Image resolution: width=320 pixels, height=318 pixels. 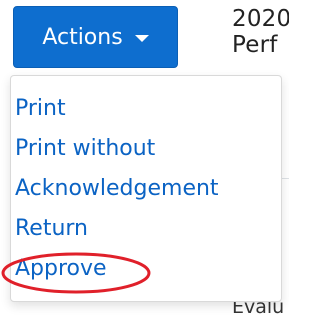 What do you see at coordinates (260, 19) in the screenshot?
I see `page-title-line-1: 2020` at bounding box center [260, 19].